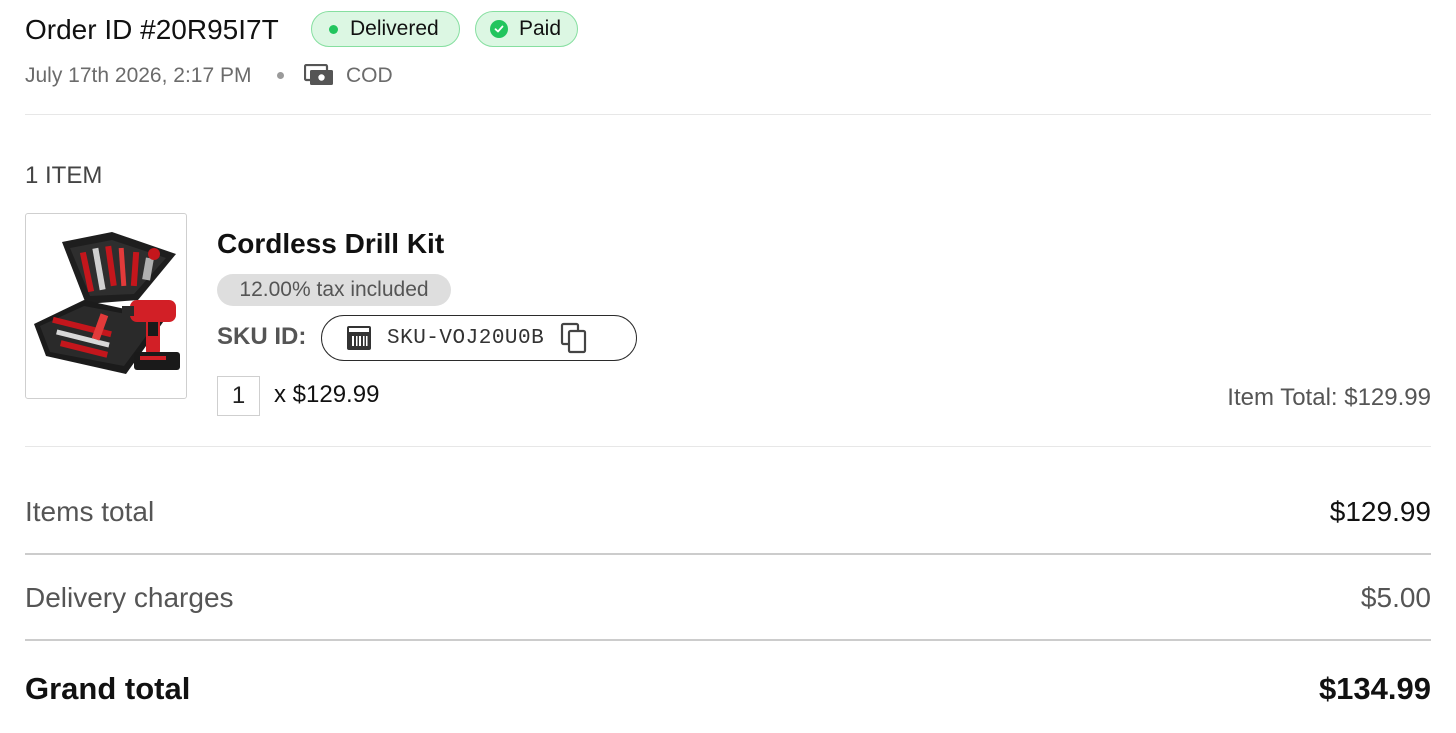  I want to click on status-badge-delivered: Delivered, so click(385, 29).